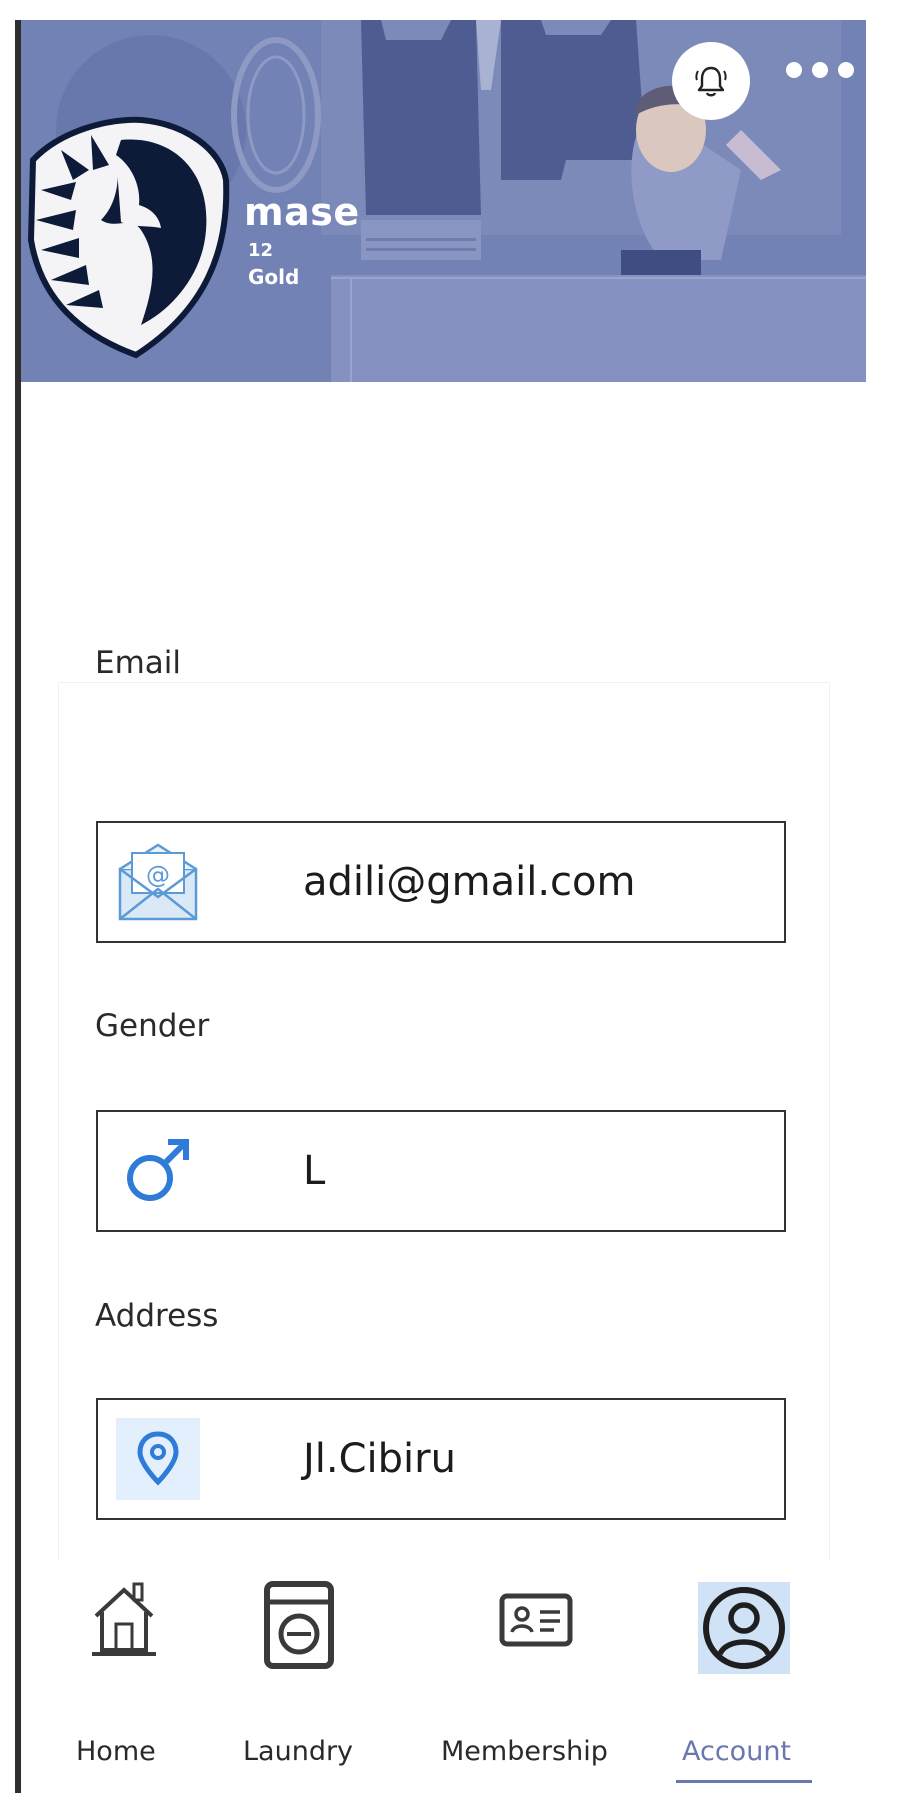 The width and height of the screenshot is (900, 1793). Describe the element at coordinates (138, 663) in the screenshot. I see `email-label: Email` at that location.